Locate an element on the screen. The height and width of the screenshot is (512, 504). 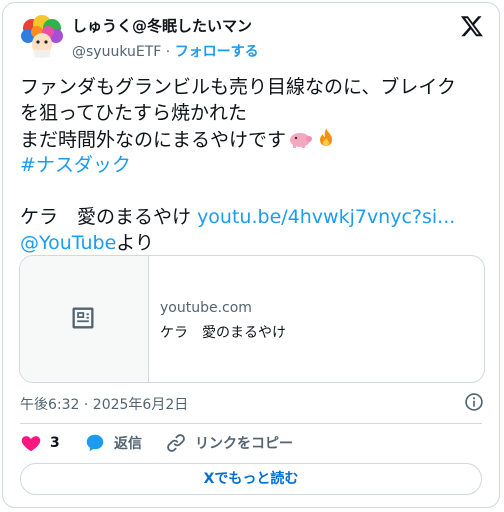
hashtag-link: #ナスダック is located at coordinates (75, 165).